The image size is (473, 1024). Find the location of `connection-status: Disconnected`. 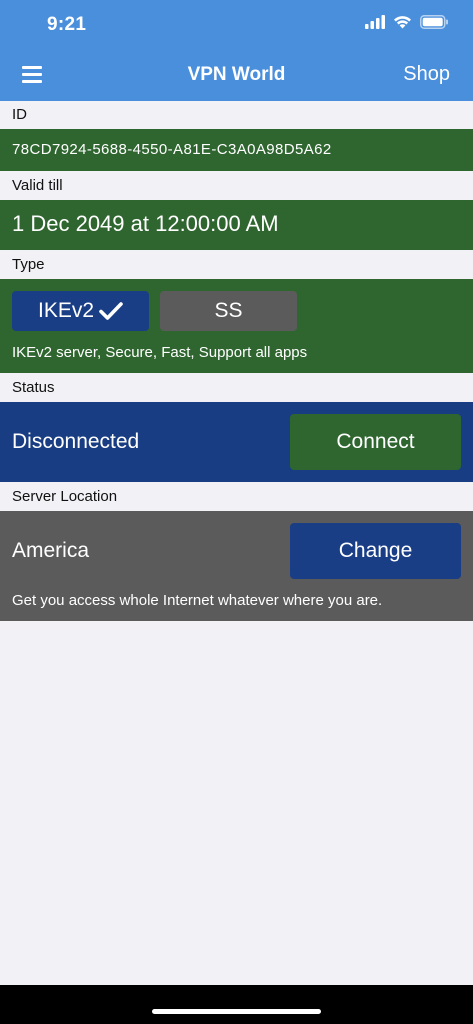

connection-status: Disconnected is located at coordinates (76, 441).